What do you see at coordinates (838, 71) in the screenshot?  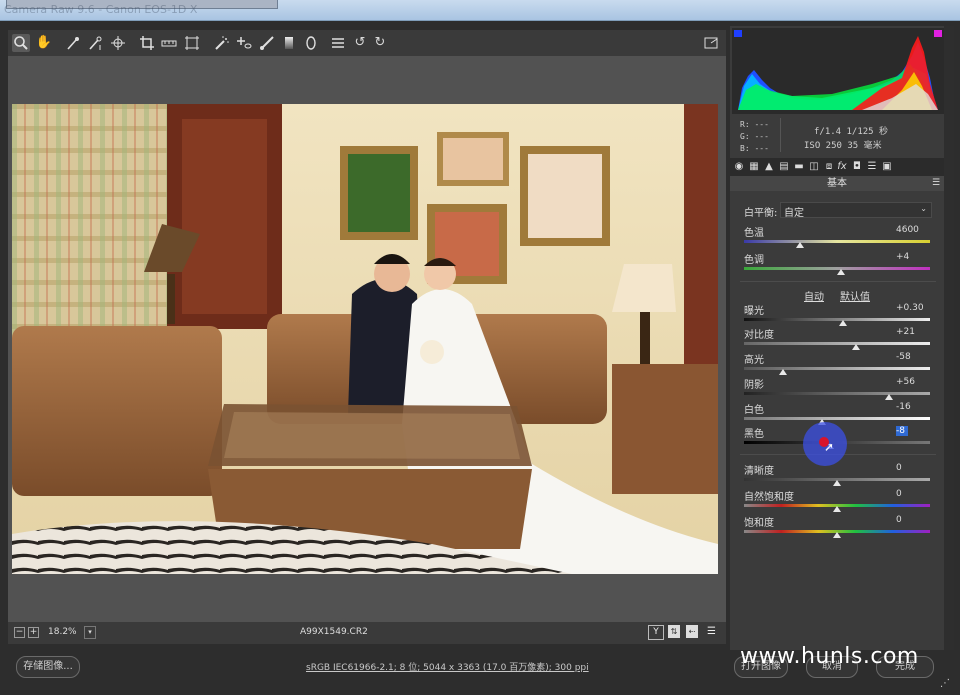 I see `histogram` at bounding box center [838, 71].